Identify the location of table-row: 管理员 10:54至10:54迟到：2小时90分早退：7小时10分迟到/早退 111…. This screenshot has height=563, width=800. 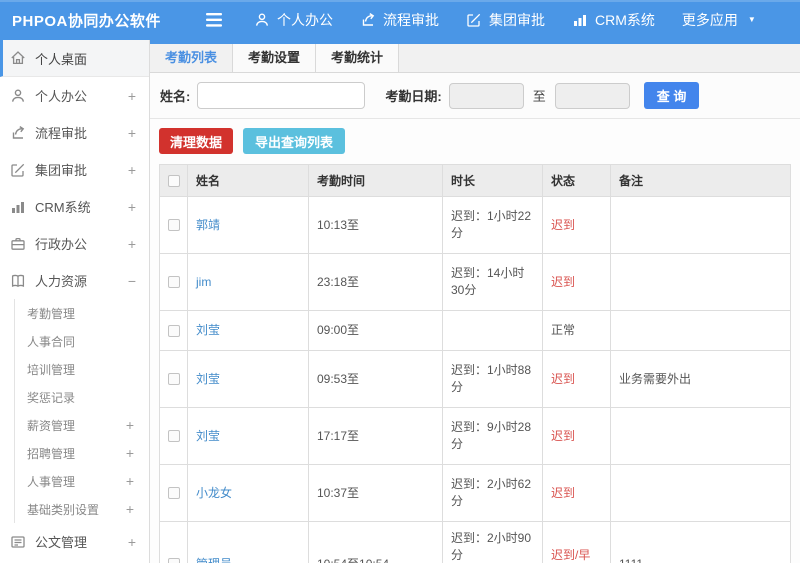
(475, 542).